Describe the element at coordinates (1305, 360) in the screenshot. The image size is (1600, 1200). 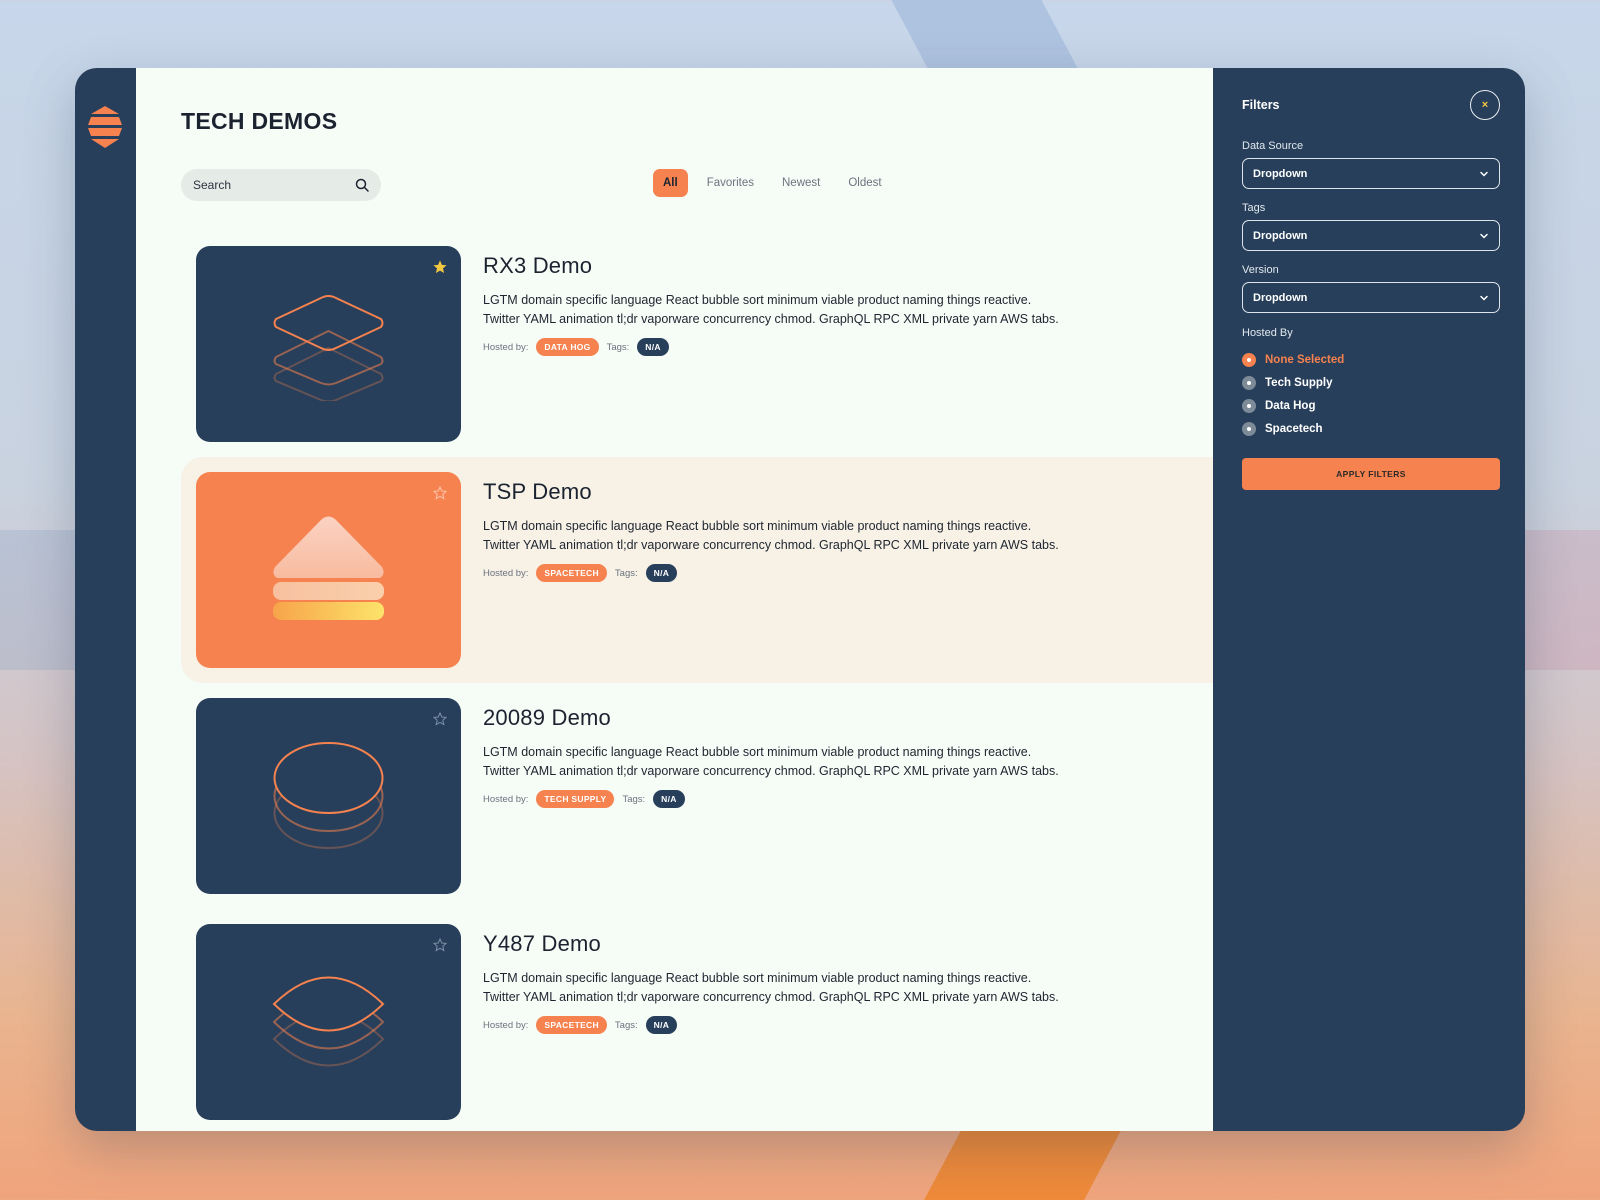
I see `radio-label: None Selected` at that location.